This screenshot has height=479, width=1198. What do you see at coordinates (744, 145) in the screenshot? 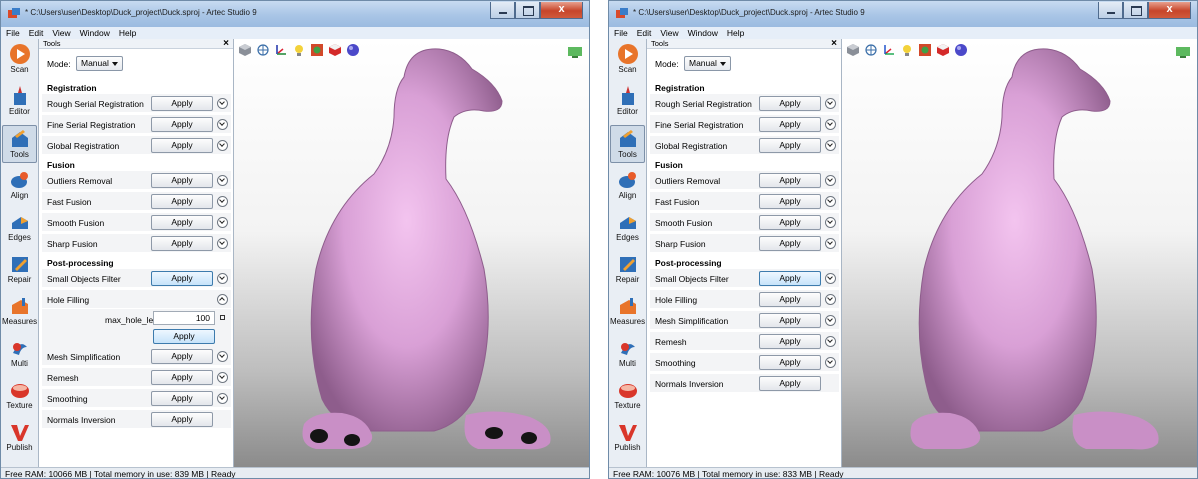
I see `tool-row-global-registration: Global Registration Apply` at bounding box center [744, 145].